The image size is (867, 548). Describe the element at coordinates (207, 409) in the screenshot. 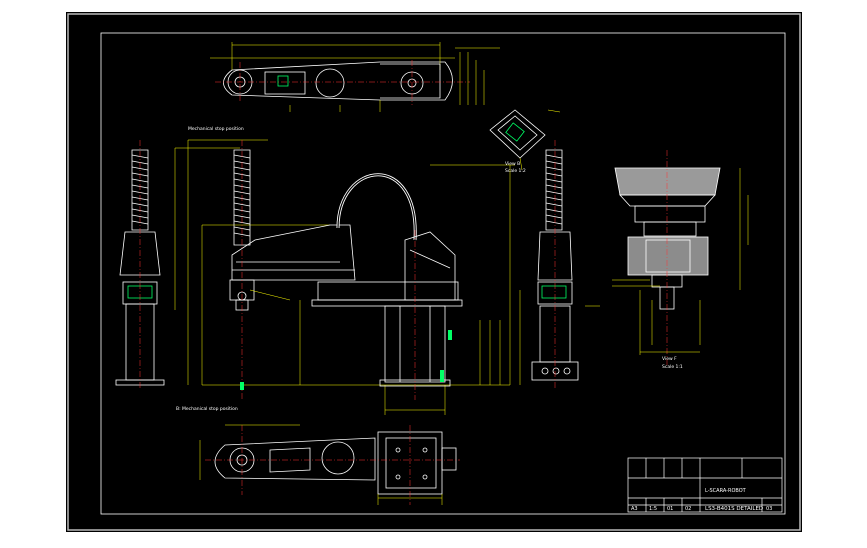

I see `bottom-view-note: B: Mechanical stop position` at that location.